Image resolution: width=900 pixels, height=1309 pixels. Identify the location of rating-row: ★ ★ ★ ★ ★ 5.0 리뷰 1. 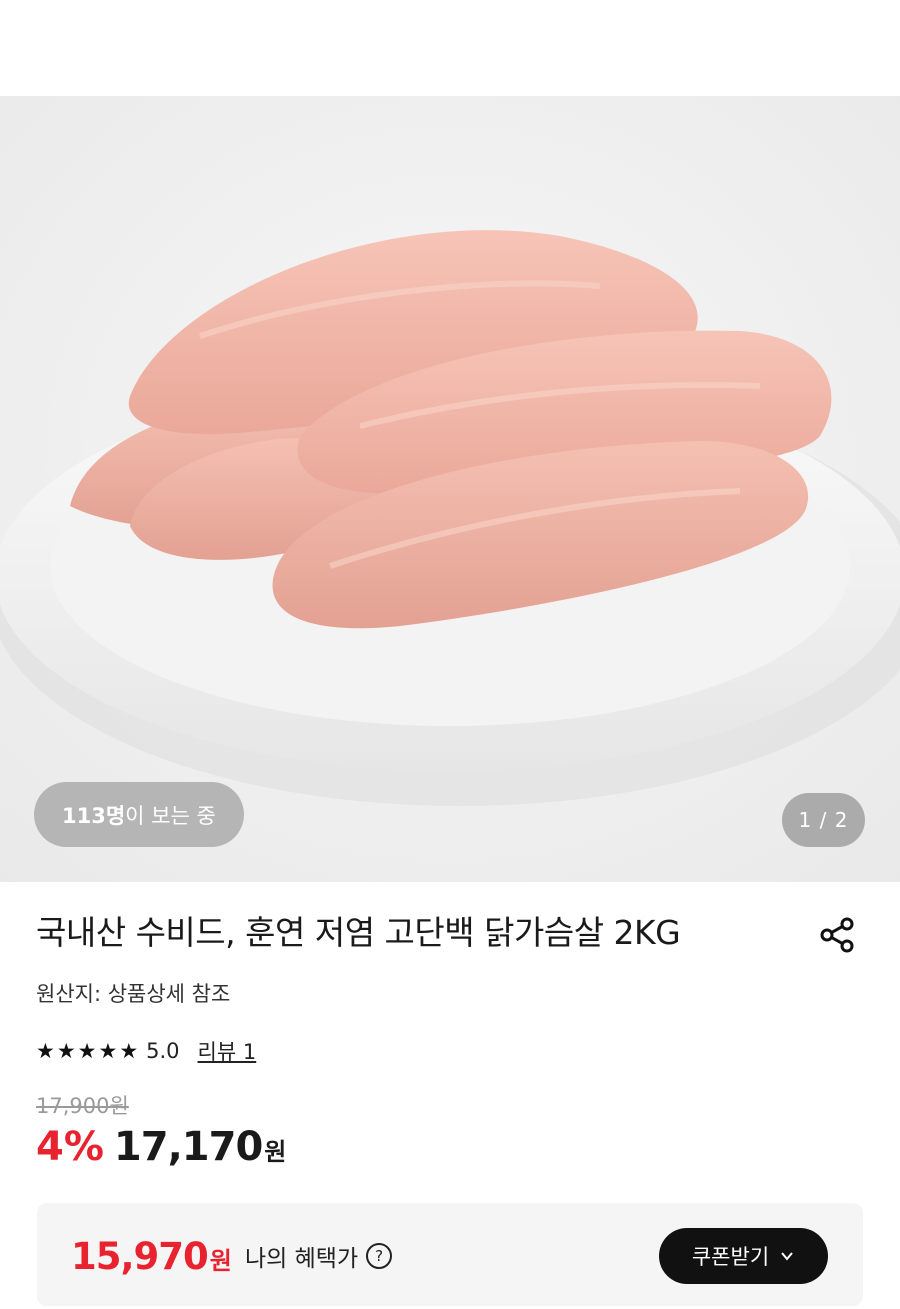
(146, 1051).